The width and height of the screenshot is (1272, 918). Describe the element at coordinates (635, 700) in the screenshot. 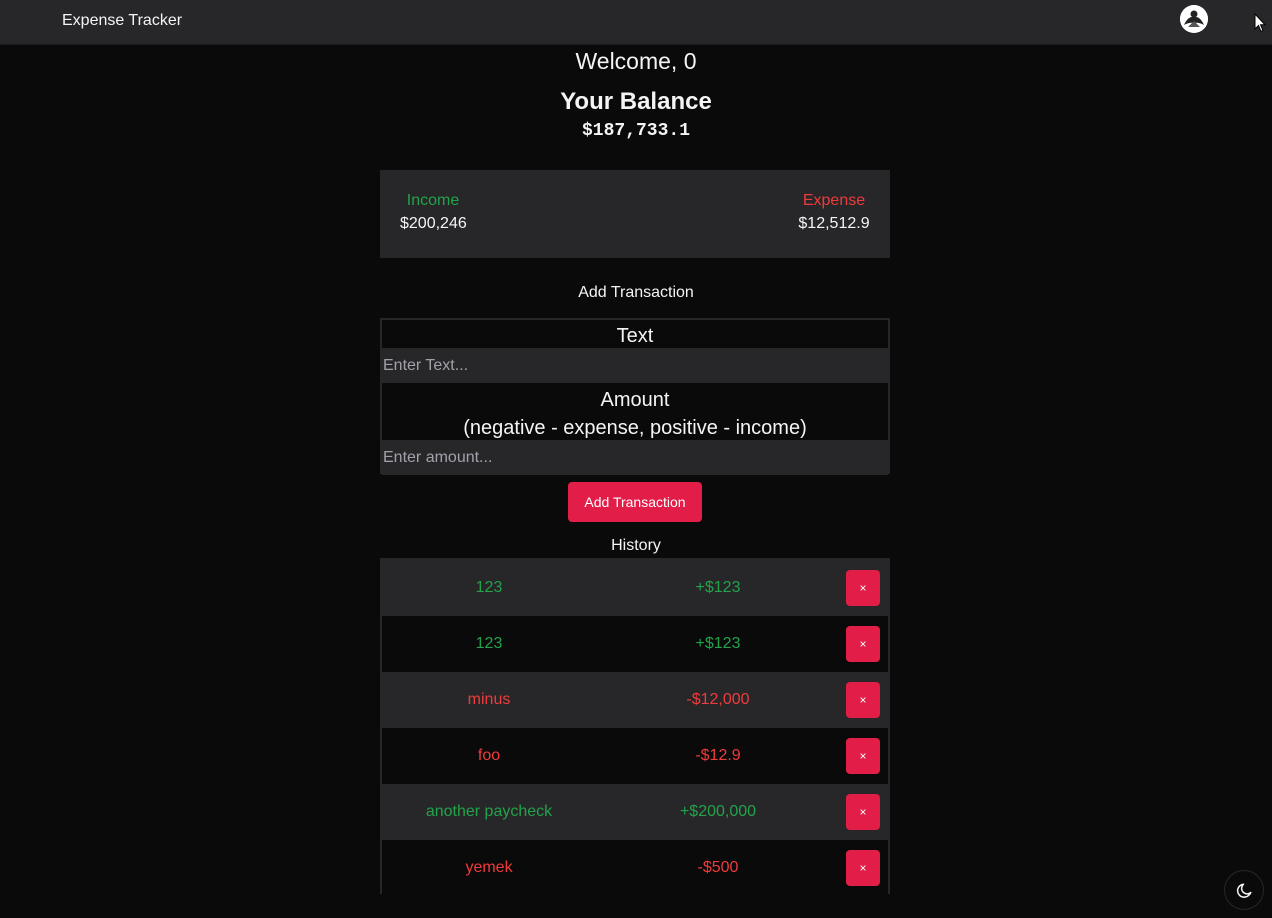

I see `history-item: minus -$12,000 ×` at that location.